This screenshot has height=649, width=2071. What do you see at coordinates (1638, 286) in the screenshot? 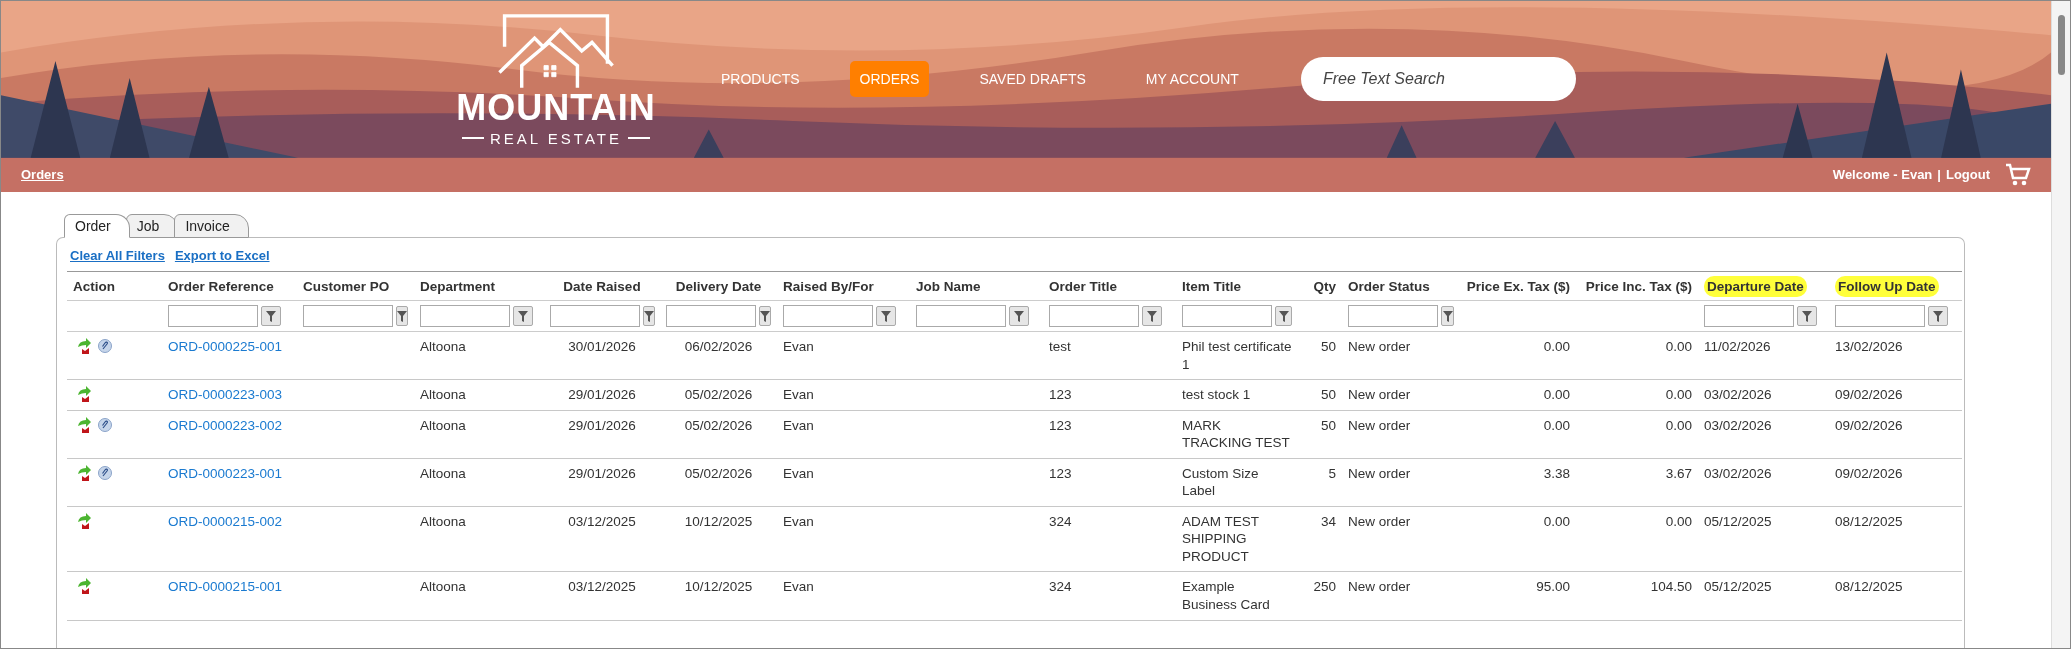
I see `column-header: Price Inc. Tax ($)` at bounding box center [1638, 286].